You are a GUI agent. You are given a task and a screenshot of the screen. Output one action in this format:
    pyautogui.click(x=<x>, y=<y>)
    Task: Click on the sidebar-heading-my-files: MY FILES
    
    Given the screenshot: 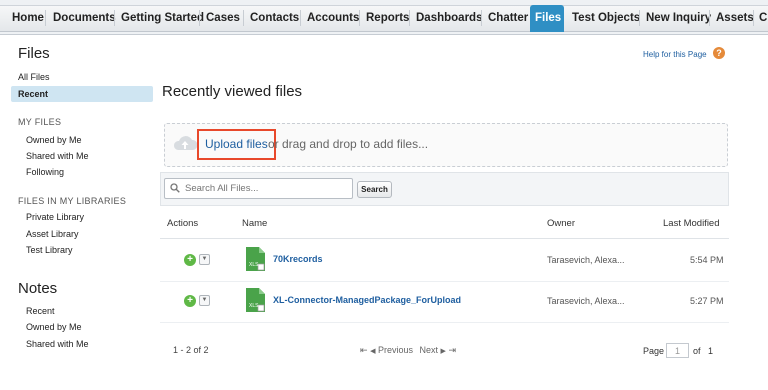 What is the action you would take?
    pyautogui.click(x=40, y=122)
    